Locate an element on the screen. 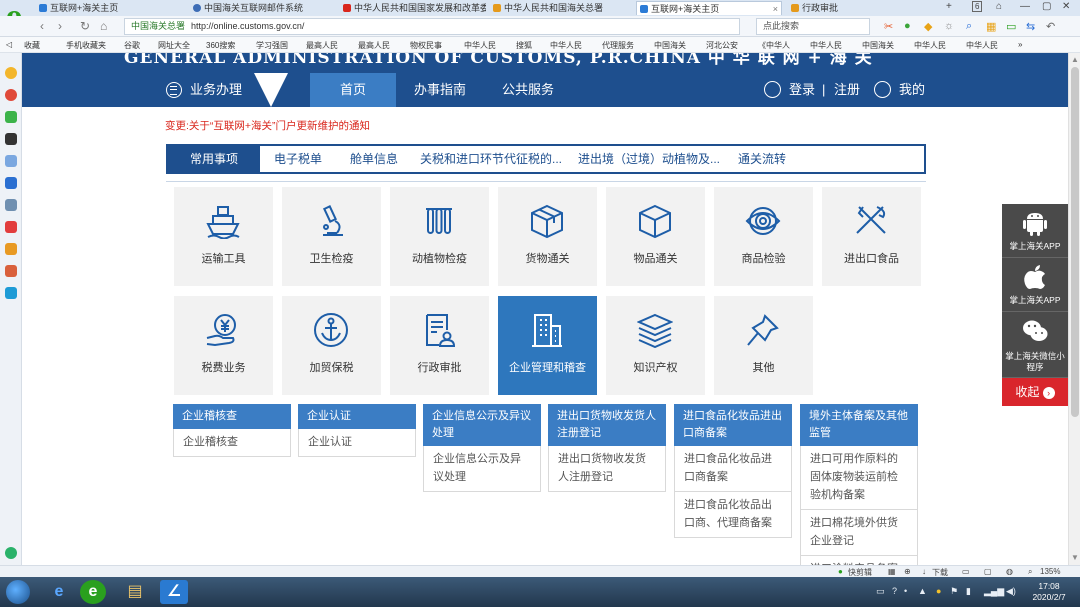  bookmark-more-icon: » is located at coordinates (1020, 44).